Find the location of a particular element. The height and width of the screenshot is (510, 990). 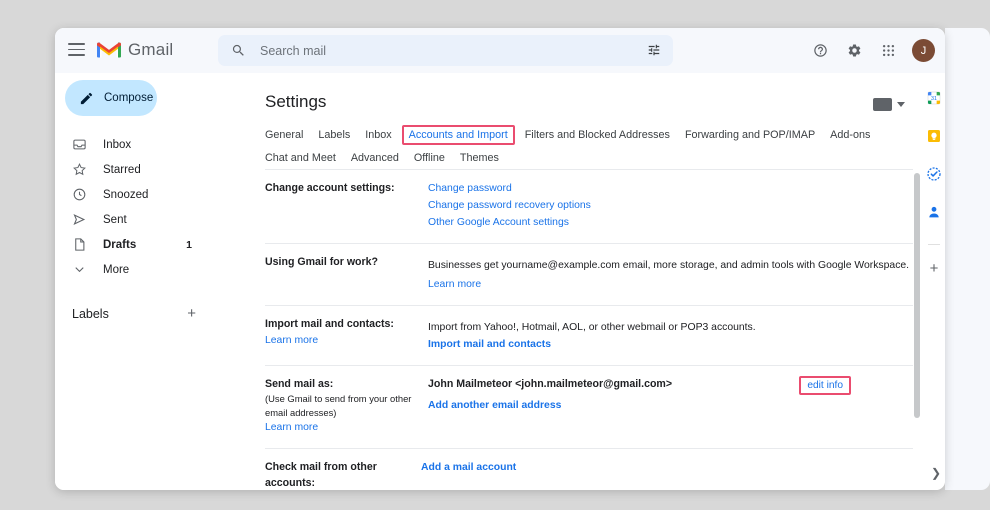

change-password-recovery-link: Change password recovery options is located at coordinates (670, 206).